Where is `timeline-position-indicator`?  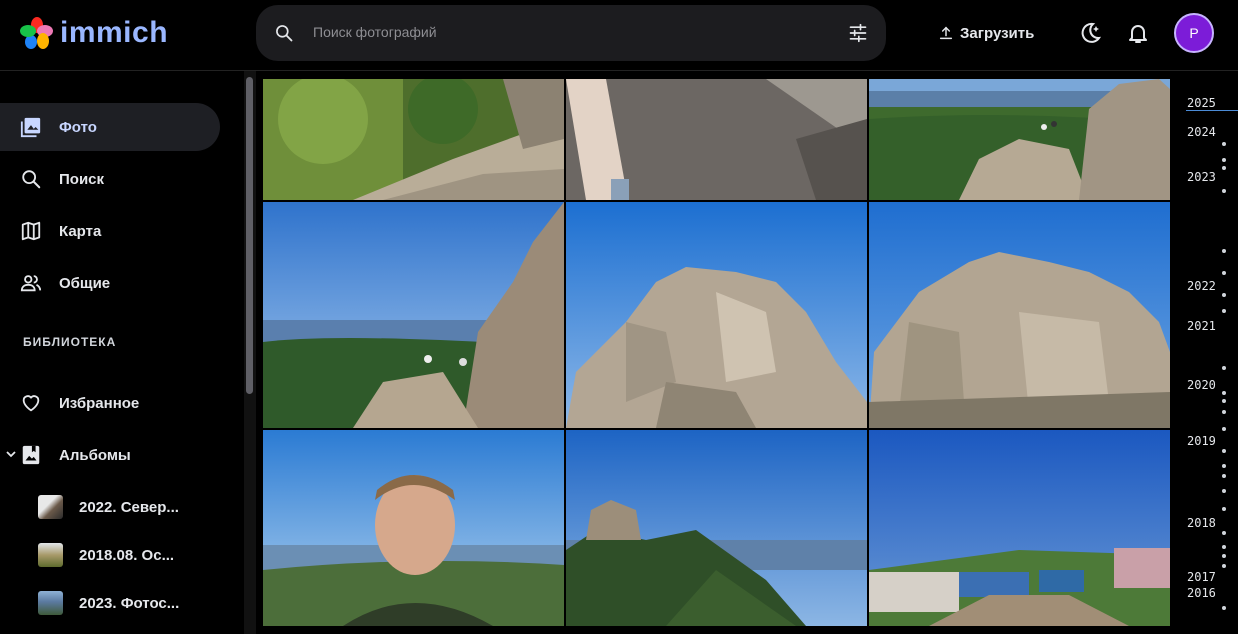 timeline-position-indicator is located at coordinates (1212, 110).